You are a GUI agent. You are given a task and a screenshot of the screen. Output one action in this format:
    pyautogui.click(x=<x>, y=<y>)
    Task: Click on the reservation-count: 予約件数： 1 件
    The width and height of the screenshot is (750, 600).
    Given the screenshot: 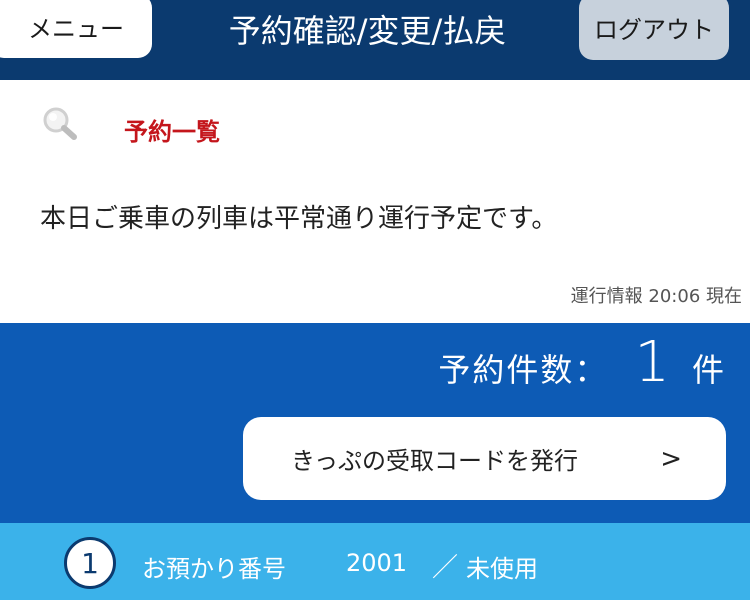 What is the action you would take?
    pyautogui.click(x=581, y=362)
    